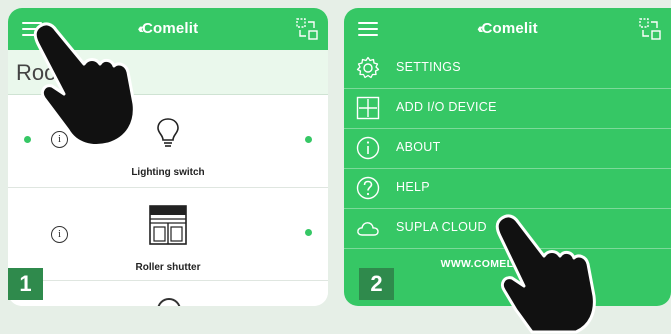 Image resolution: width=671 pixels, height=334 pixels. Describe the element at coordinates (507, 68) in the screenshot. I see `menu-item-settings: SETTINGS` at that location.